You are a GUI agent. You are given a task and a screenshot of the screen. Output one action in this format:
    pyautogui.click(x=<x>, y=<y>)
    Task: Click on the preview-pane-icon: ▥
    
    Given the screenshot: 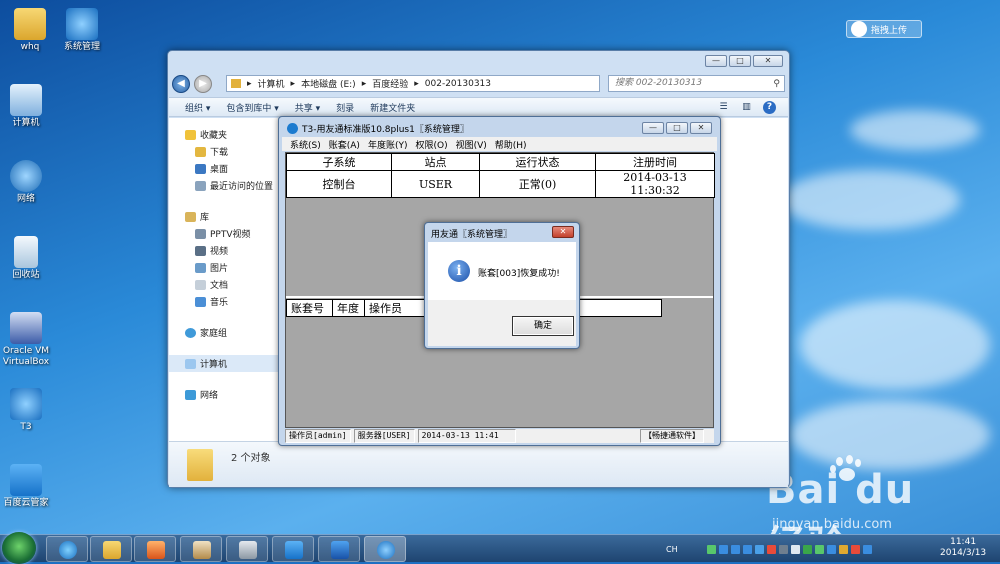 What is the action you would take?
    pyautogui.click(x=746, y=107)
    